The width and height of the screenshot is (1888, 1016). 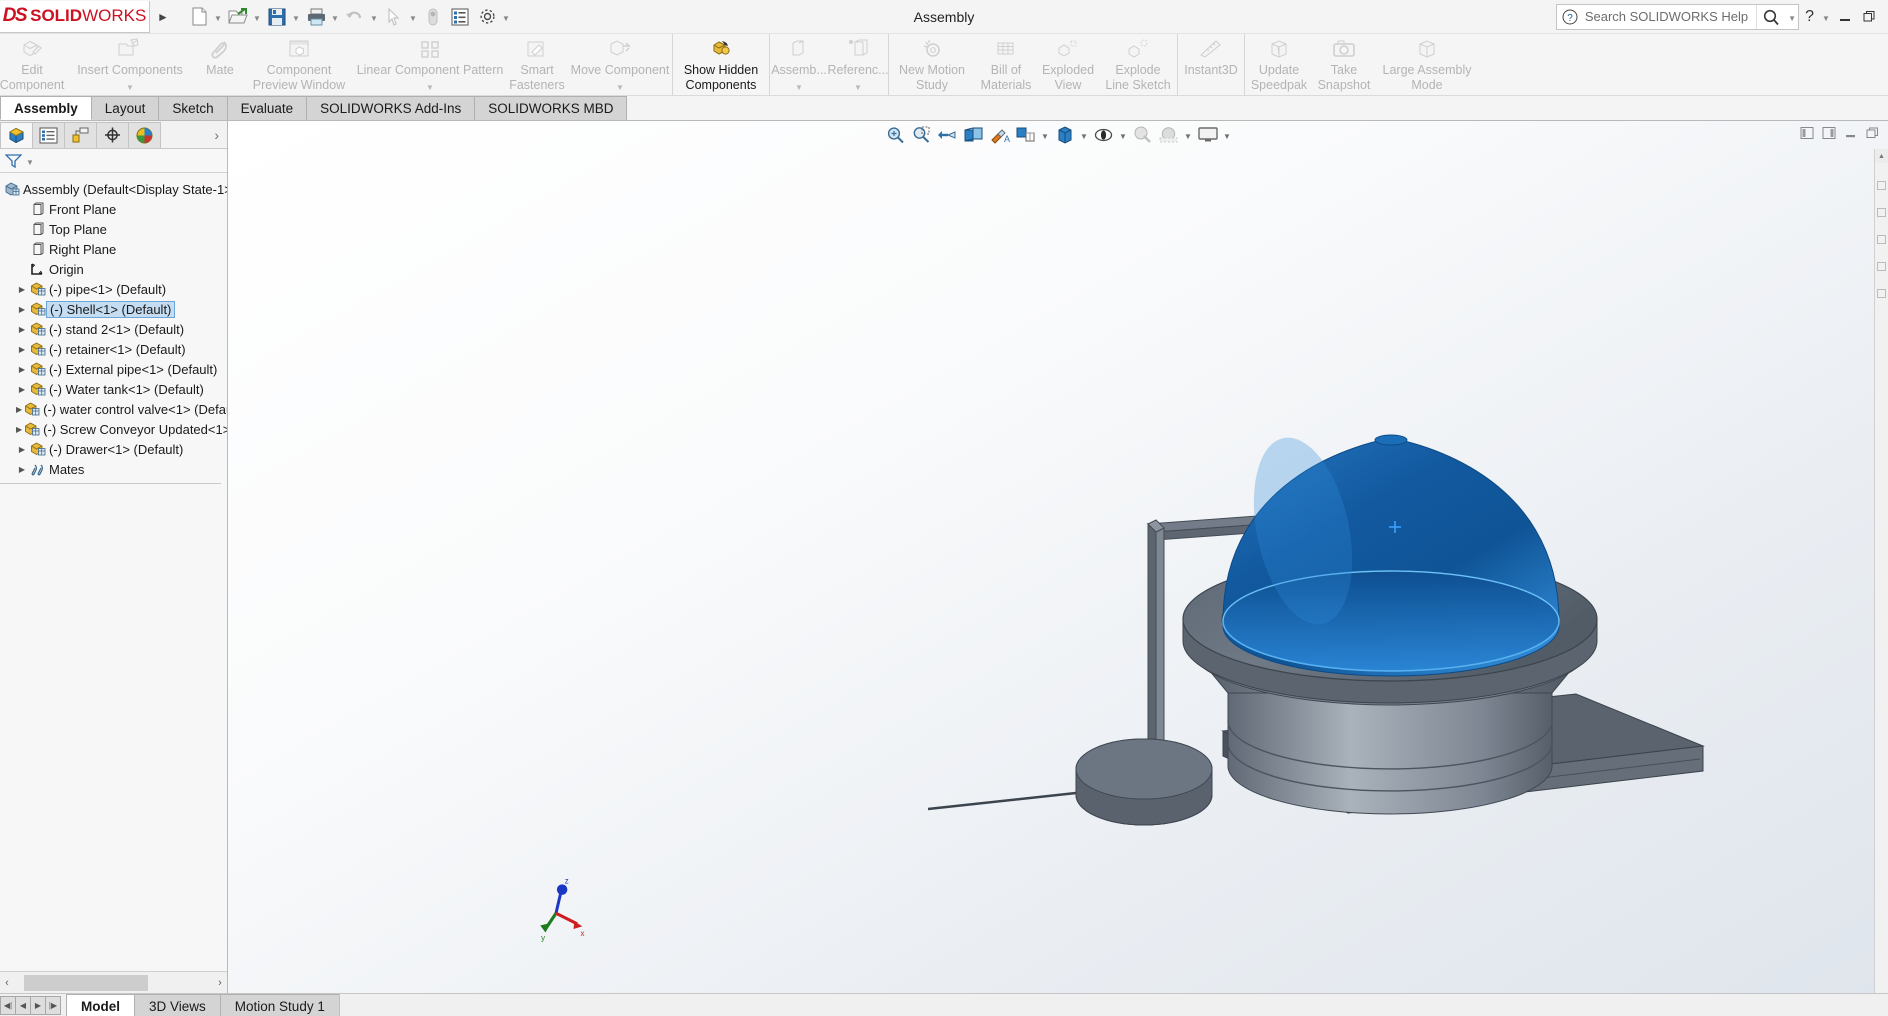 What do you see at coordinates (113, 289) in the screenshot?
I see `tree-item-pipe-1-default: ▶ (-) pipe<1> (Default)` at bounding box center [113, 289].